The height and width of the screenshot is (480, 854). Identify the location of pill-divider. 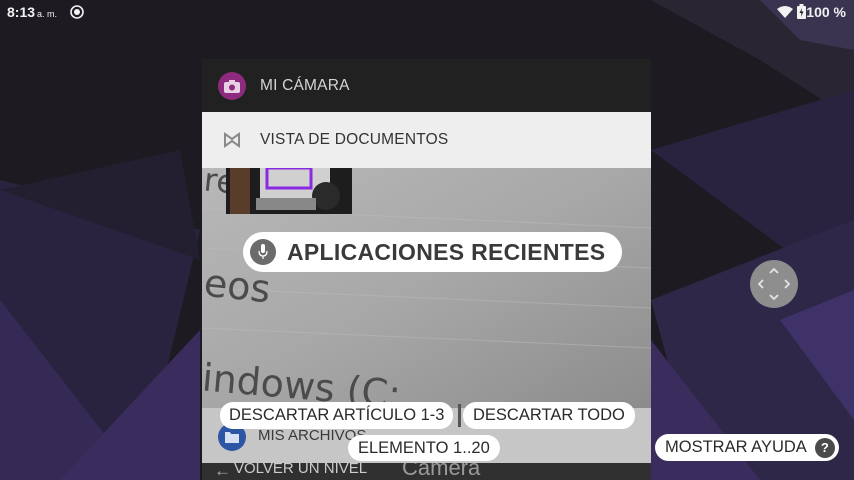
(459, 415).